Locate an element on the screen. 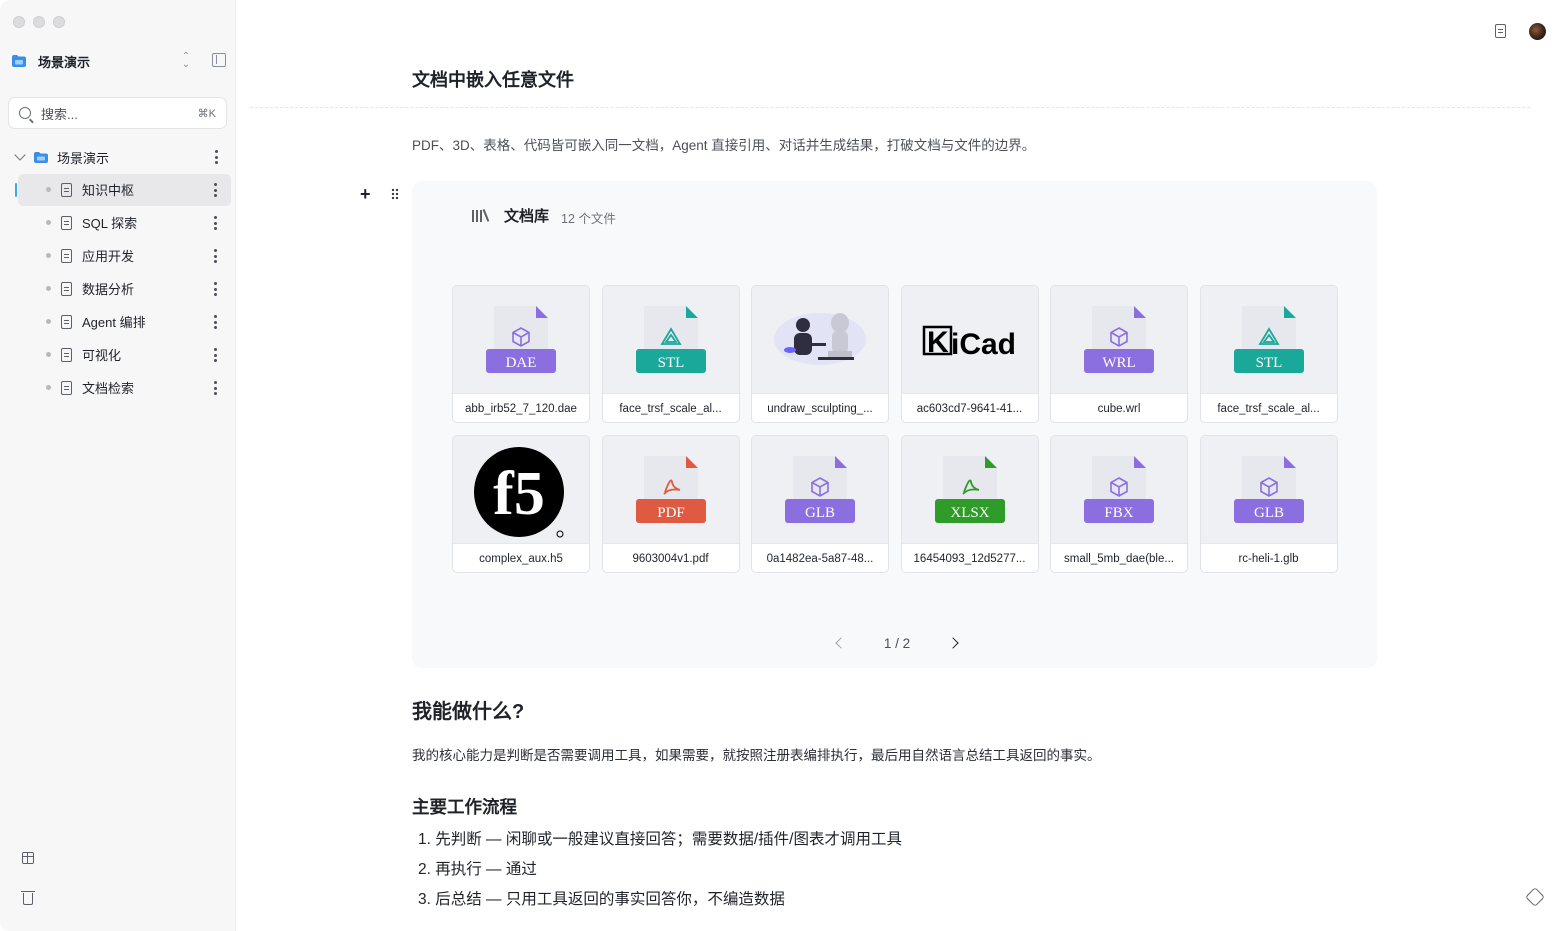 Image resolution: width=1565 pixels, height=931 pixels. workspace-title: 场景演示 is located at coordinates (64, 62).